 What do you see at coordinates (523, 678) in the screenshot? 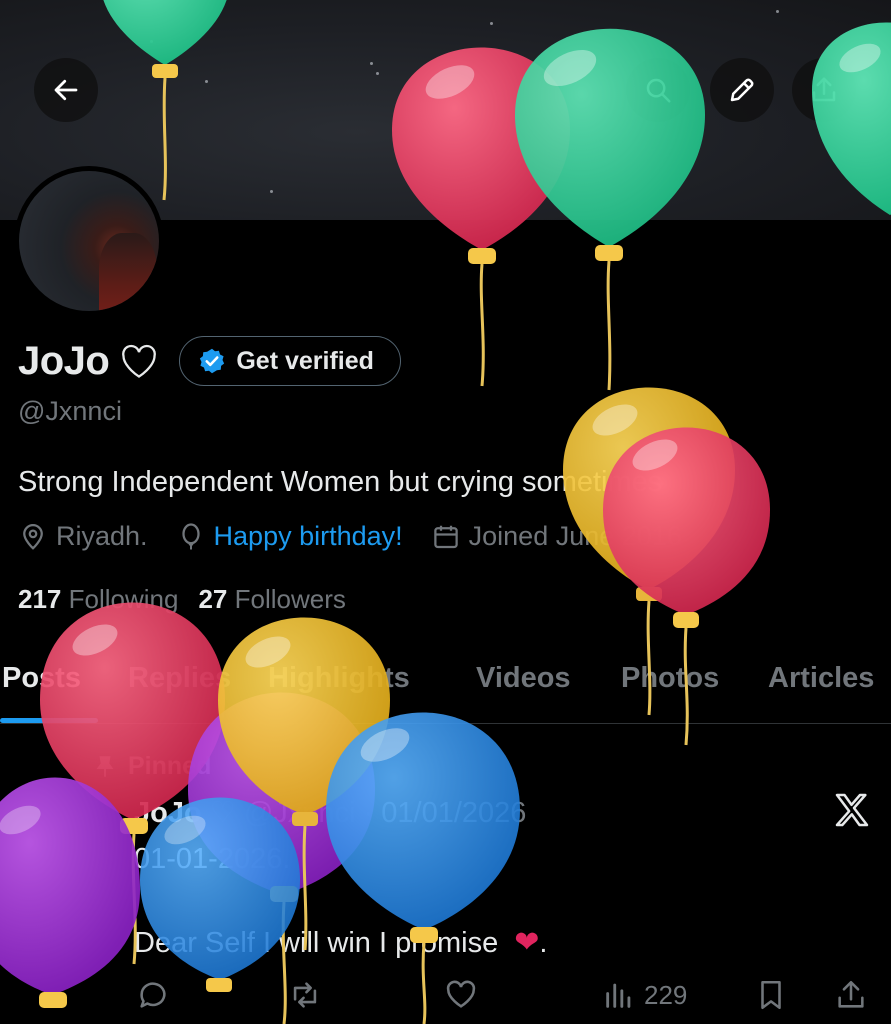
I see `tab-videos: Videos` at bounding box center [523, 678].